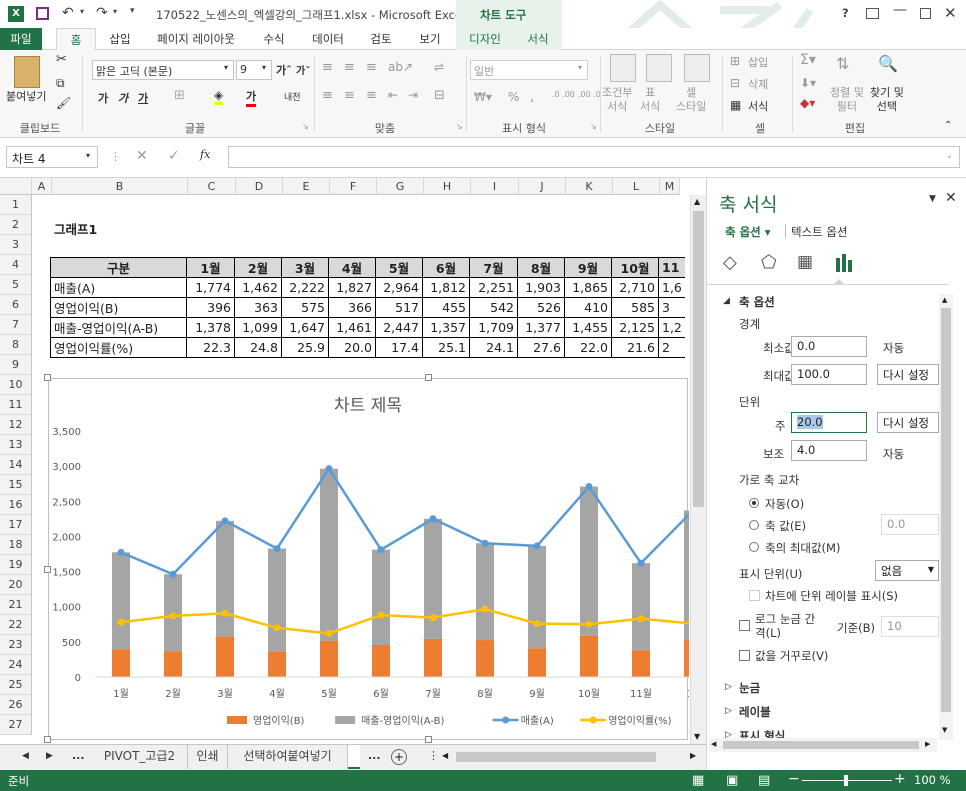  What do you see at coordinates (910, 524) in the screenshot?
I see `cross-value-input: 0.0` at bounding box center [910, 524].